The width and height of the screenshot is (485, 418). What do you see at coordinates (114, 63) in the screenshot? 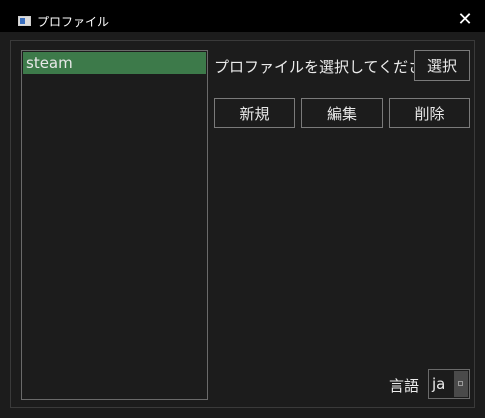
I see `list-item: steam` at bounding box center [114, 63].